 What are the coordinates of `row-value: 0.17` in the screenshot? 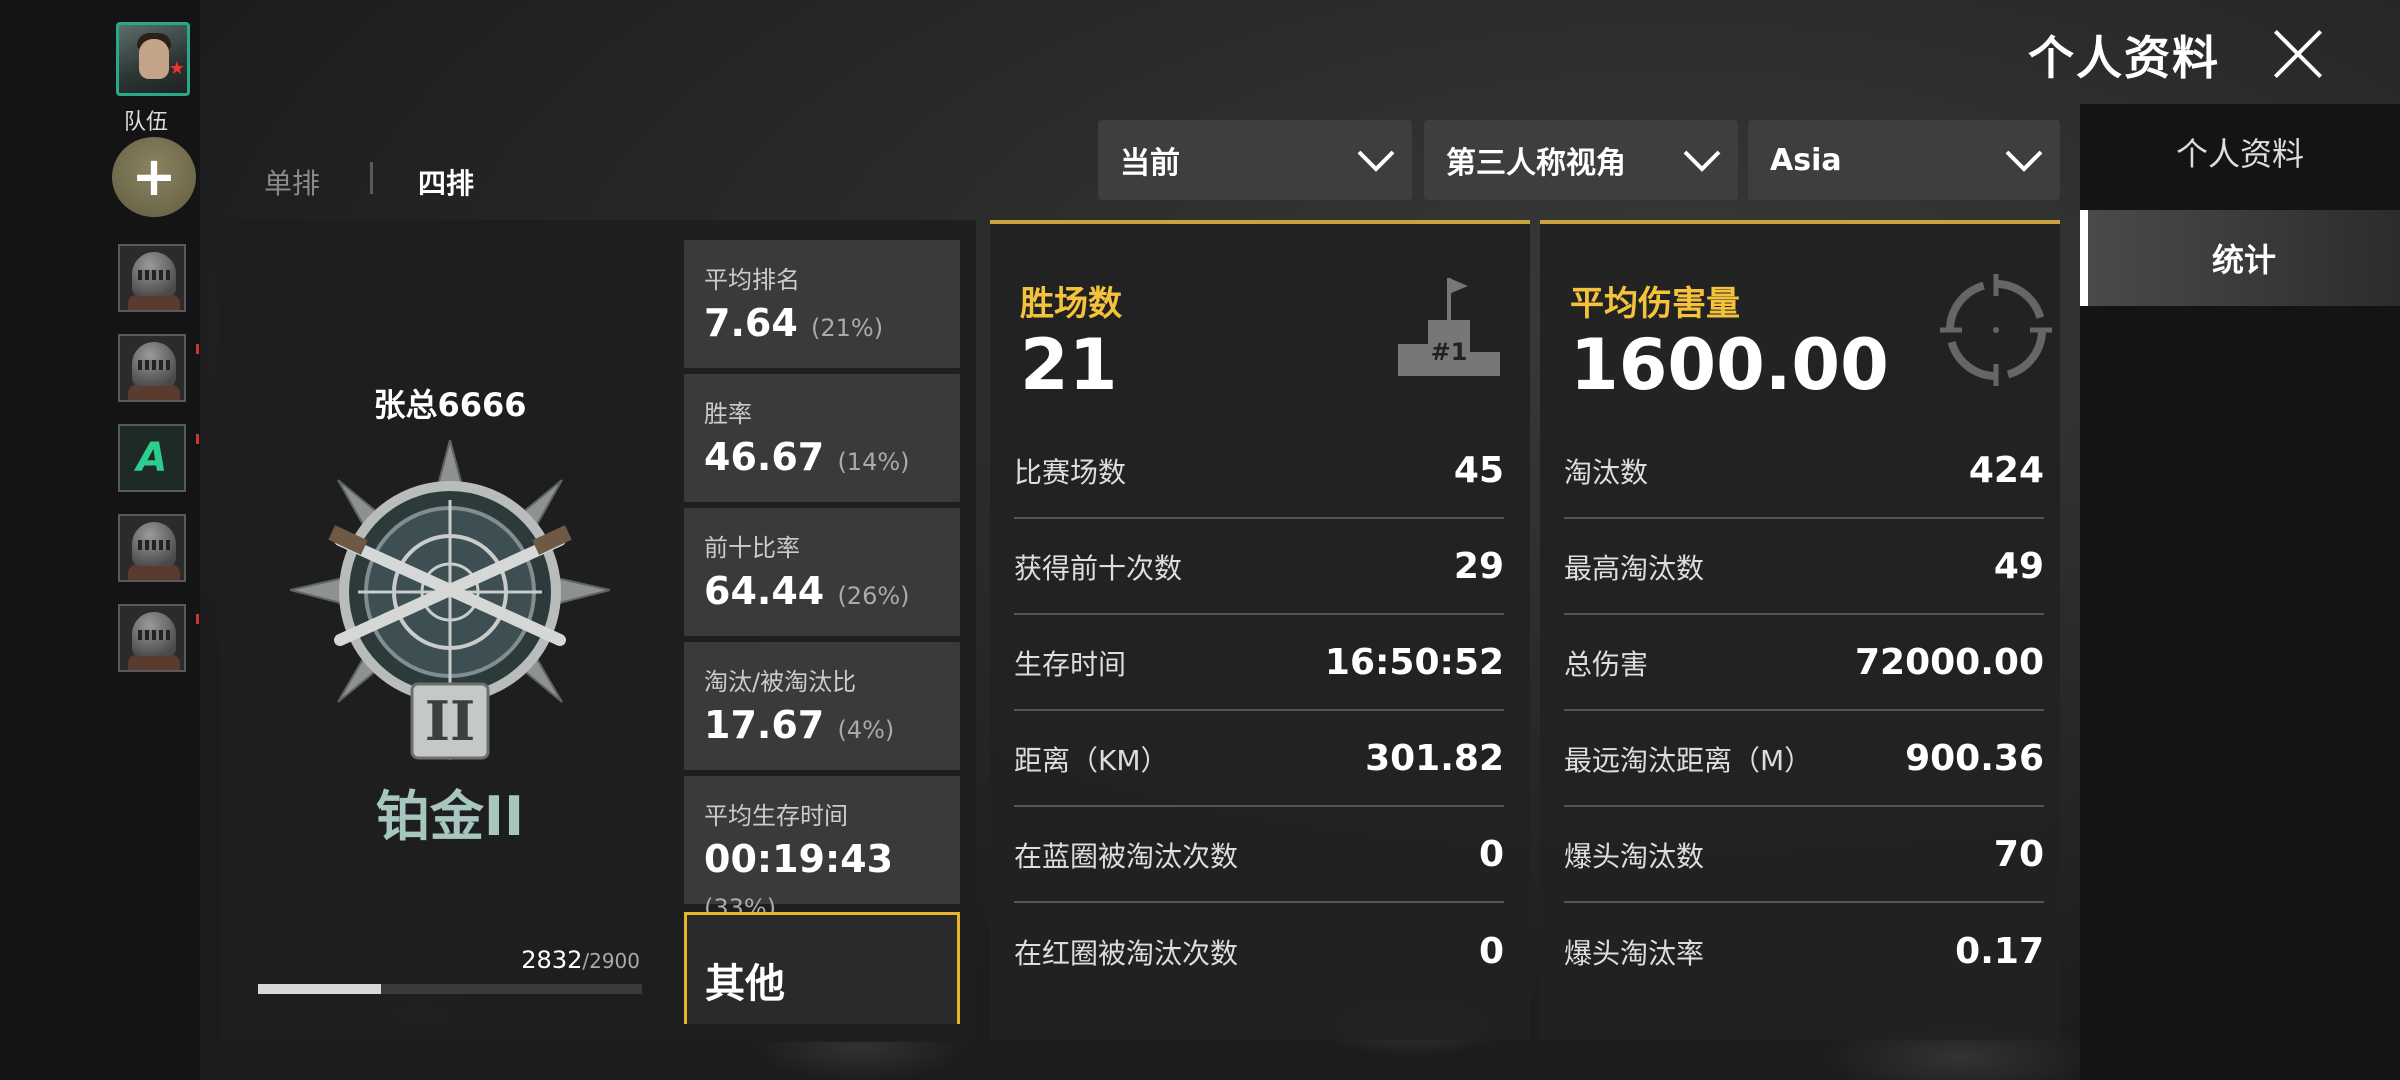 It's located at (1999, 951).